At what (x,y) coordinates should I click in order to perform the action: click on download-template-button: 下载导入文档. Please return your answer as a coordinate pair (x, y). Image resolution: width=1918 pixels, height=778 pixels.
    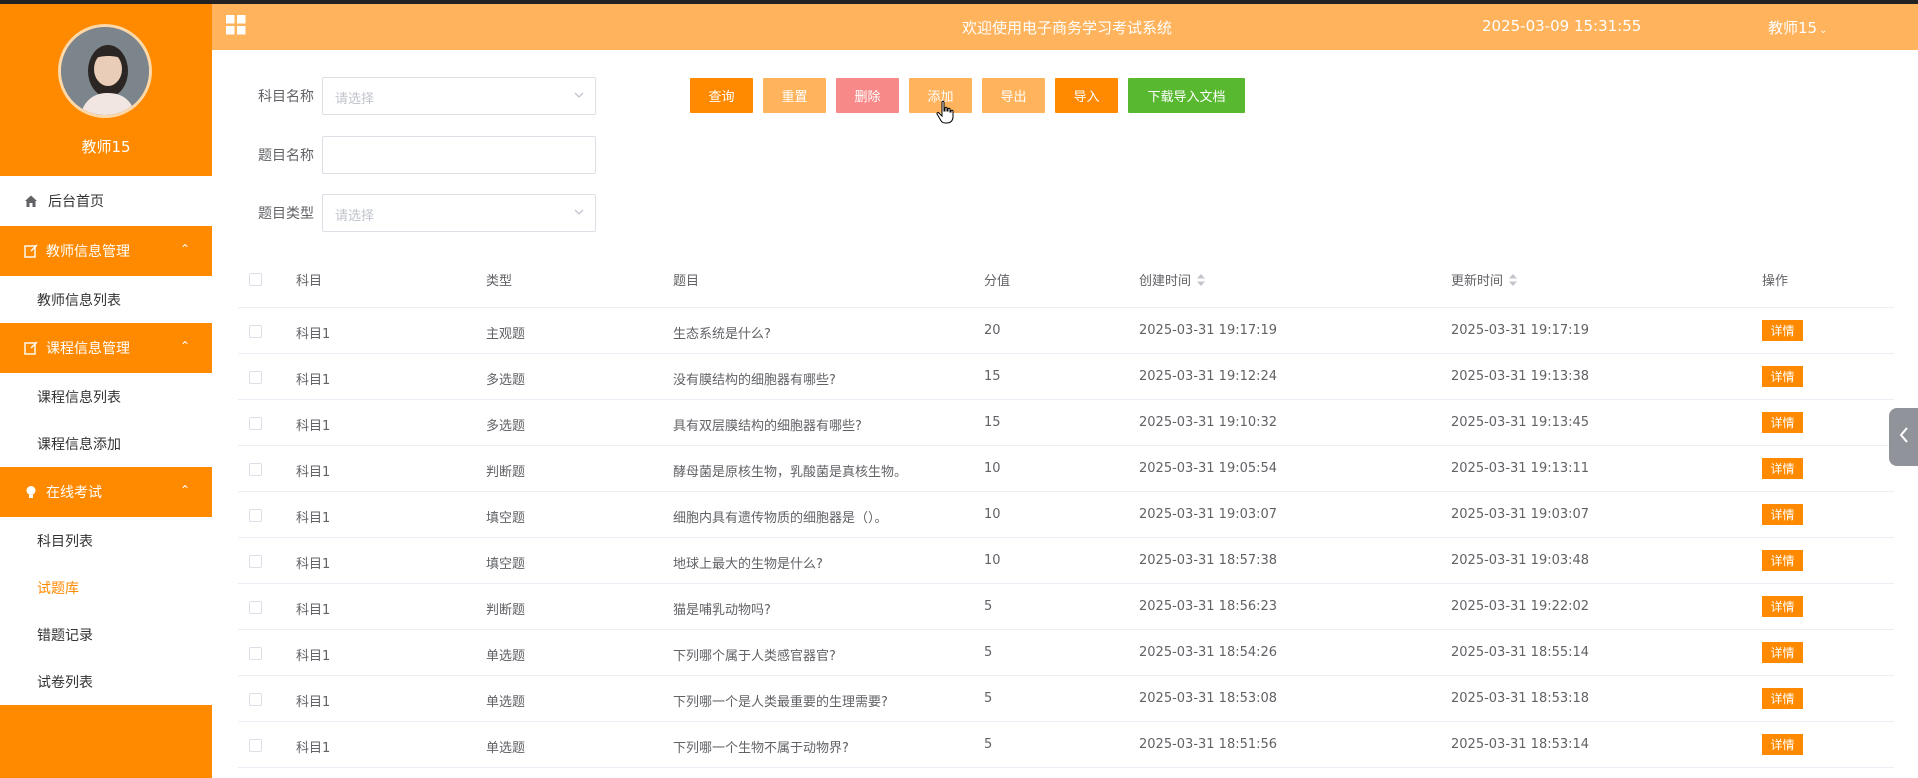
    Looking at the image, I should click on (1186, 95).